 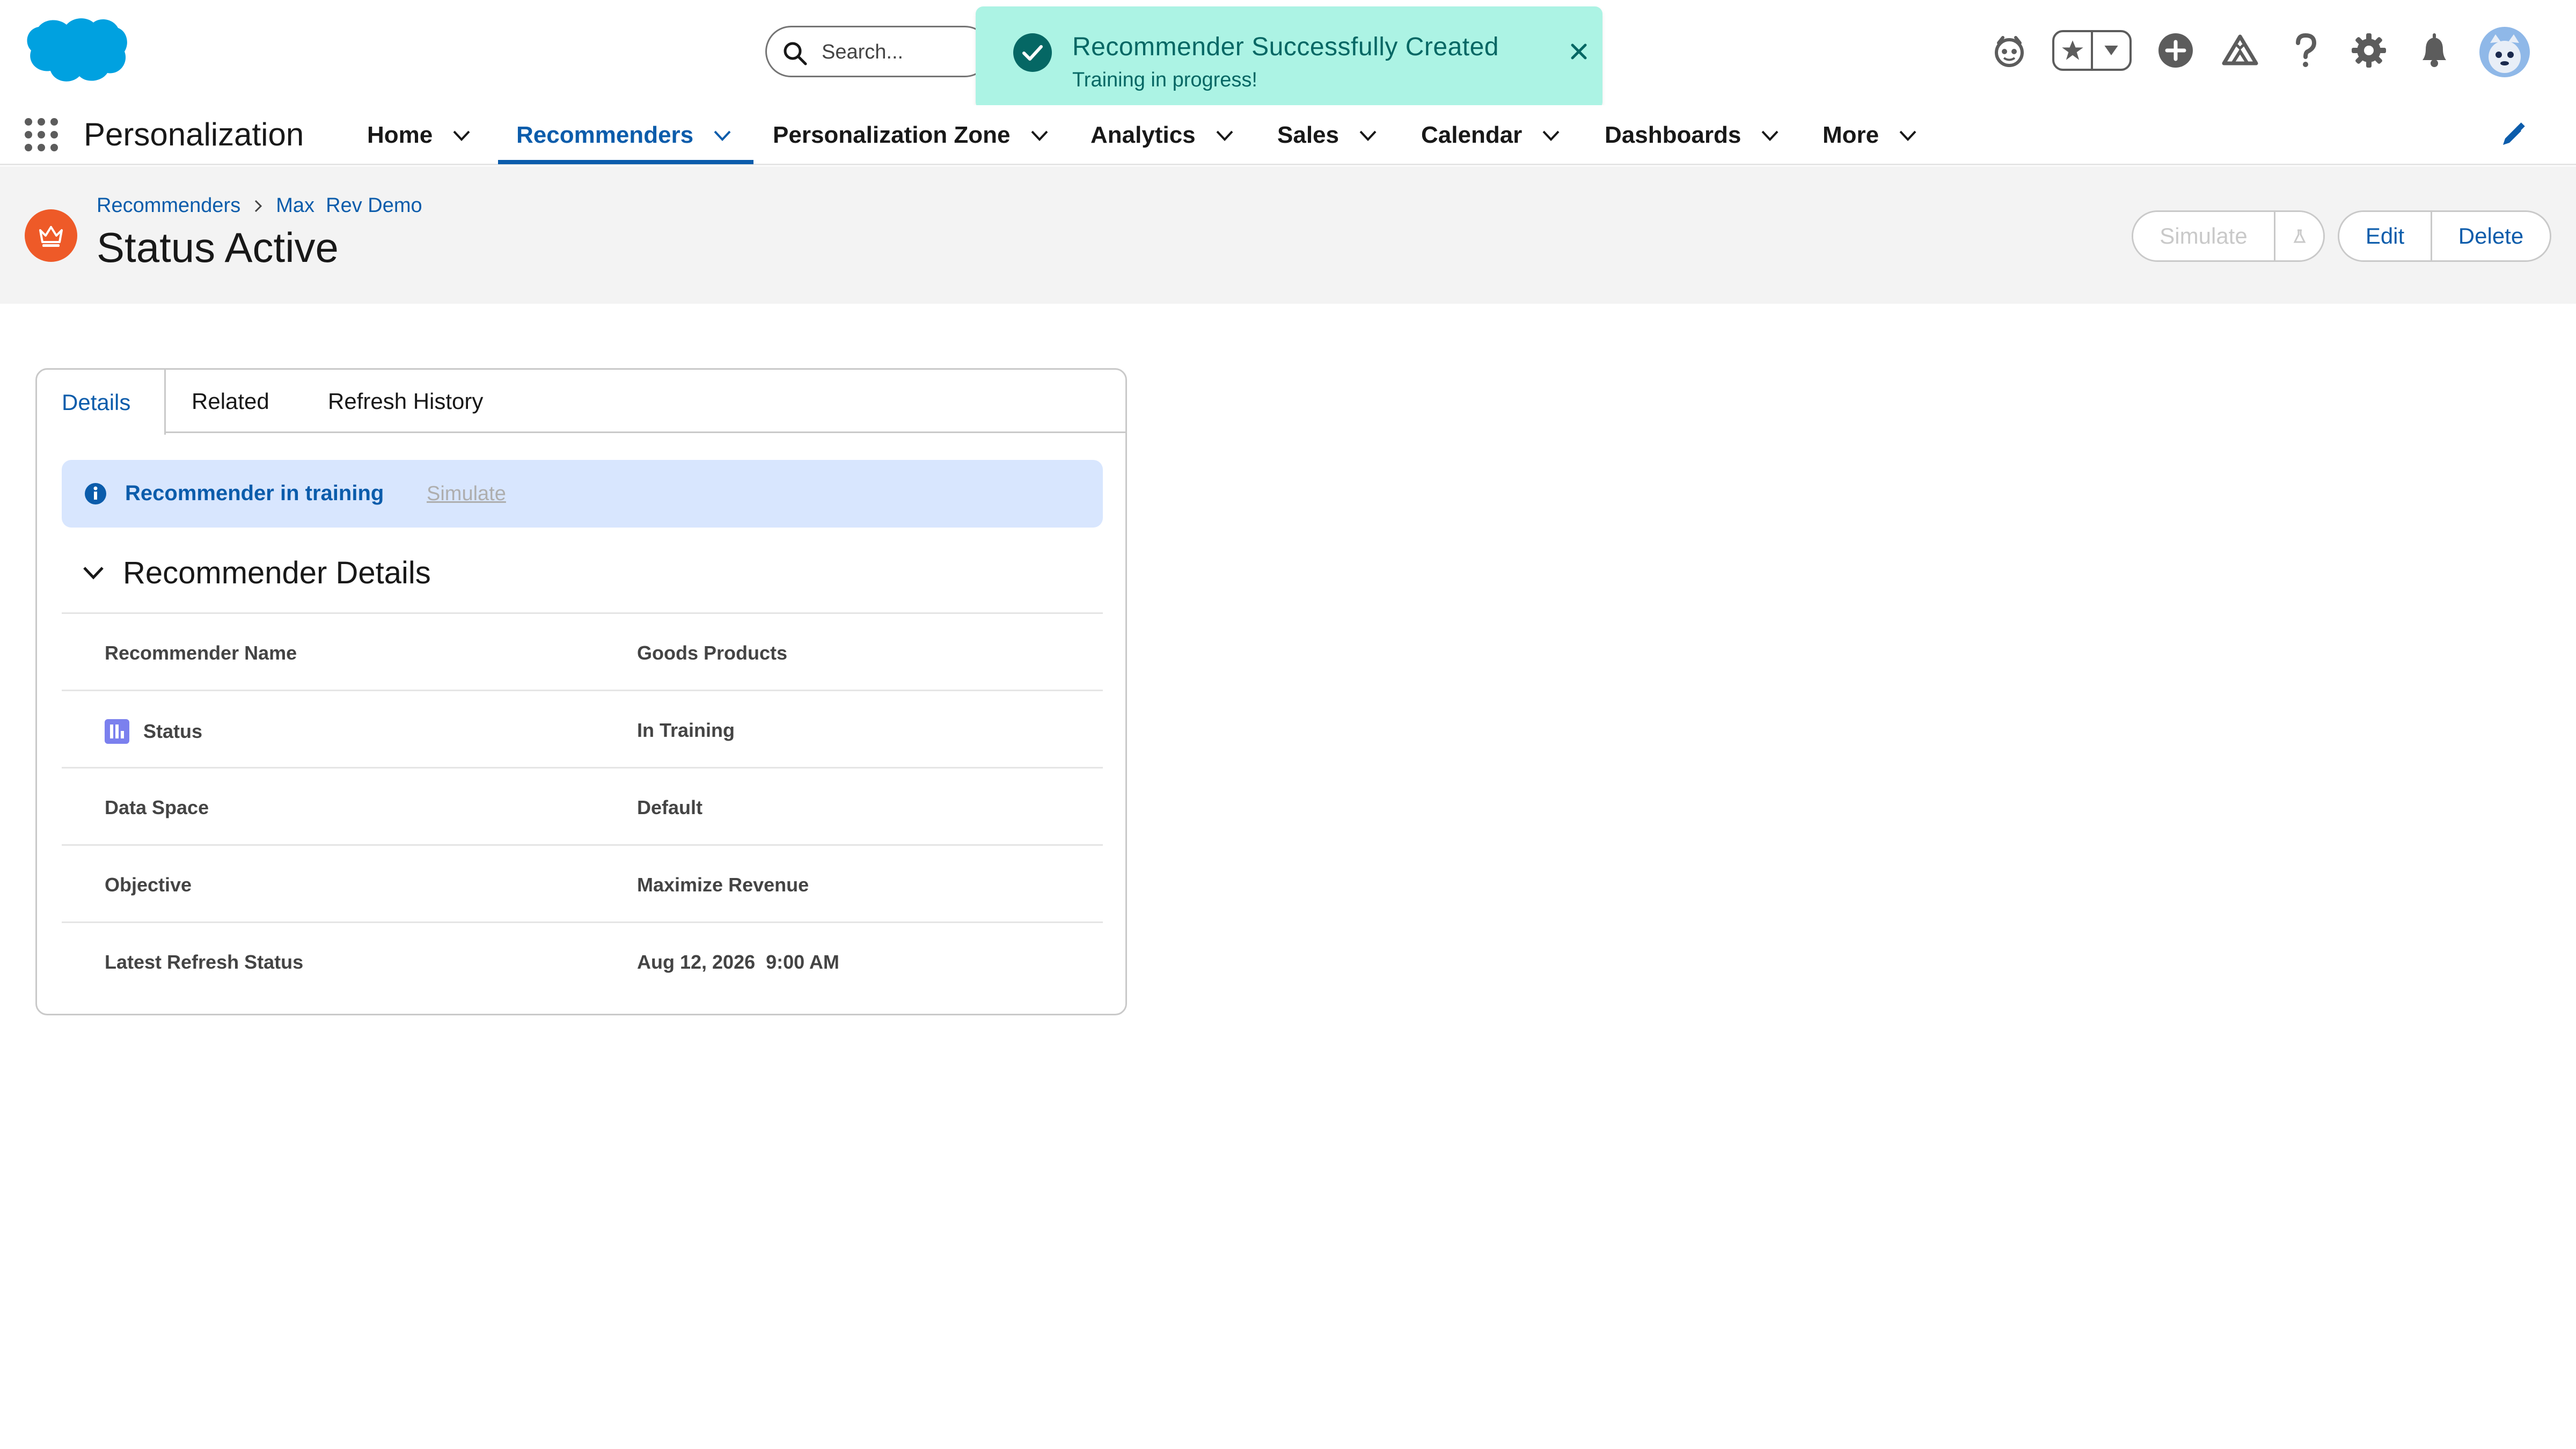 I want to click on tab-details: Details, so click(x=101, y=402).